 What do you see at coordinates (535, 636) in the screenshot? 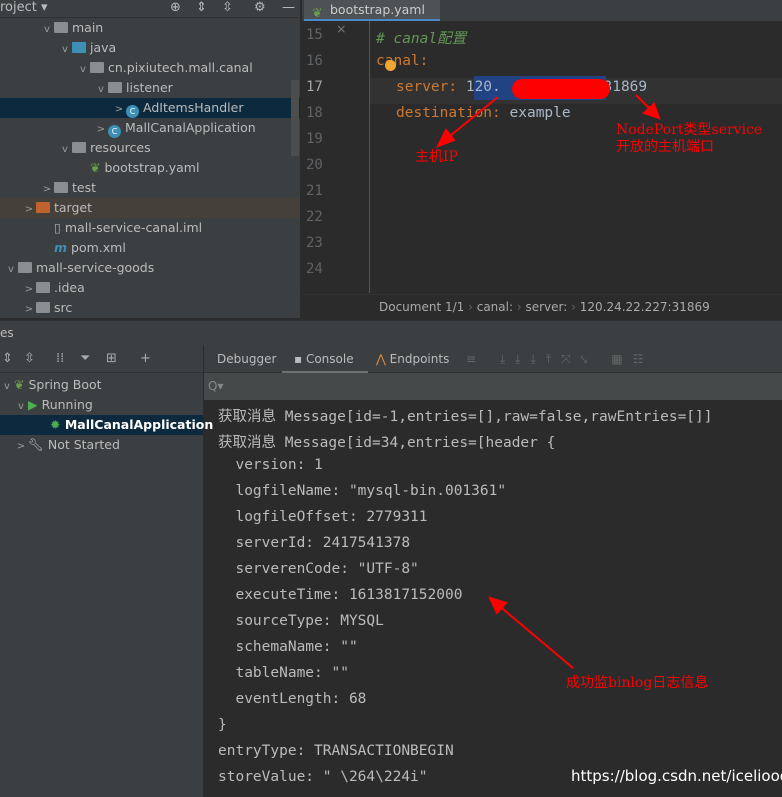
I see `arrow-binlog` at bounding box center [535, 636].